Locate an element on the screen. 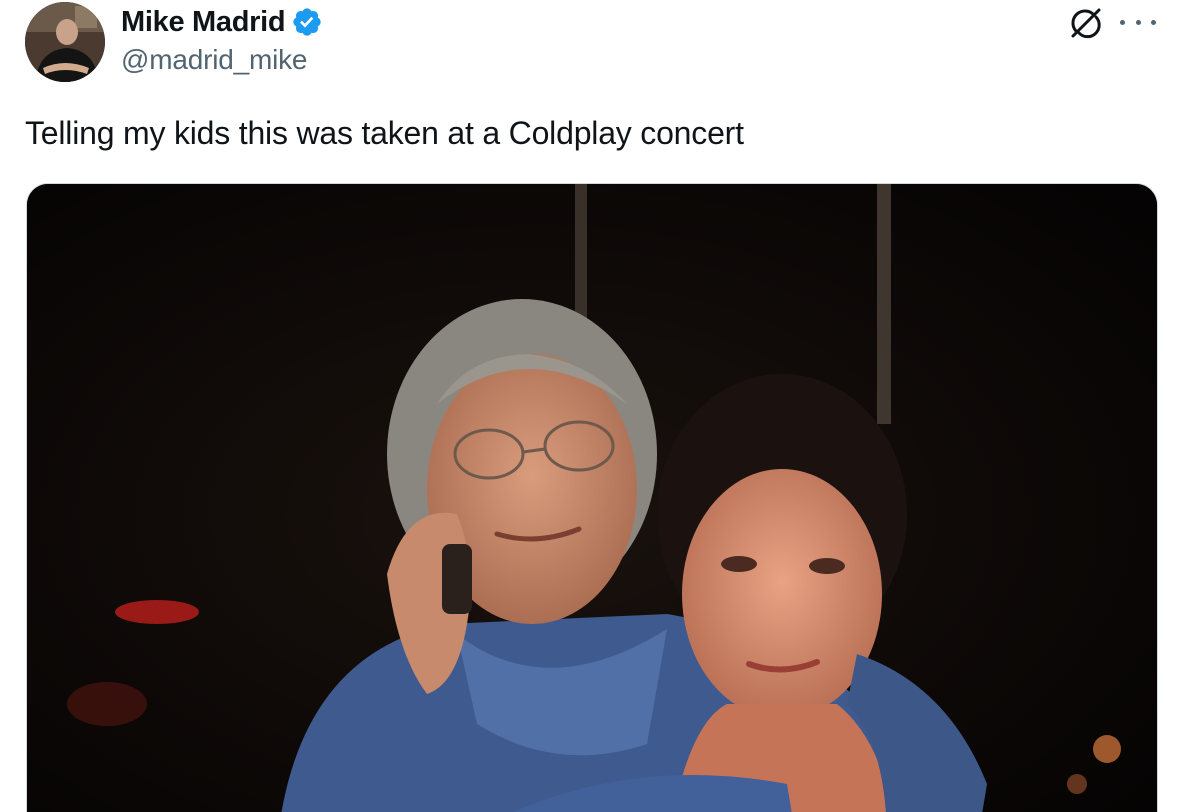  verified-badge-icon is located at coordinates (307, 22).